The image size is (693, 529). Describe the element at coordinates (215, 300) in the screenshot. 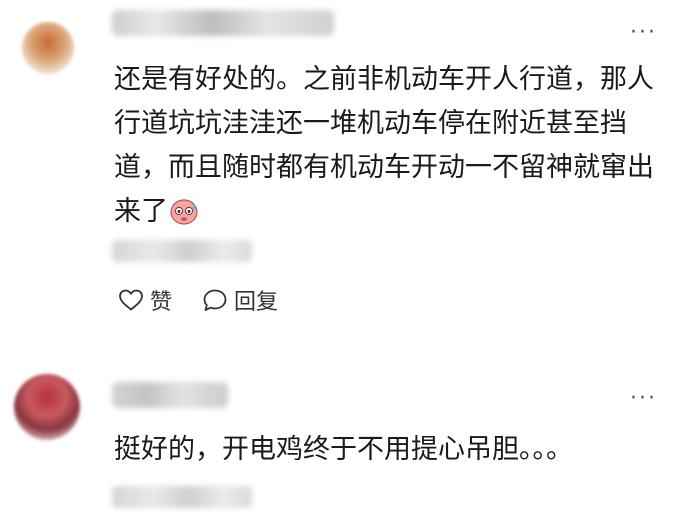

I see `speech-bubble-icon` at that location.